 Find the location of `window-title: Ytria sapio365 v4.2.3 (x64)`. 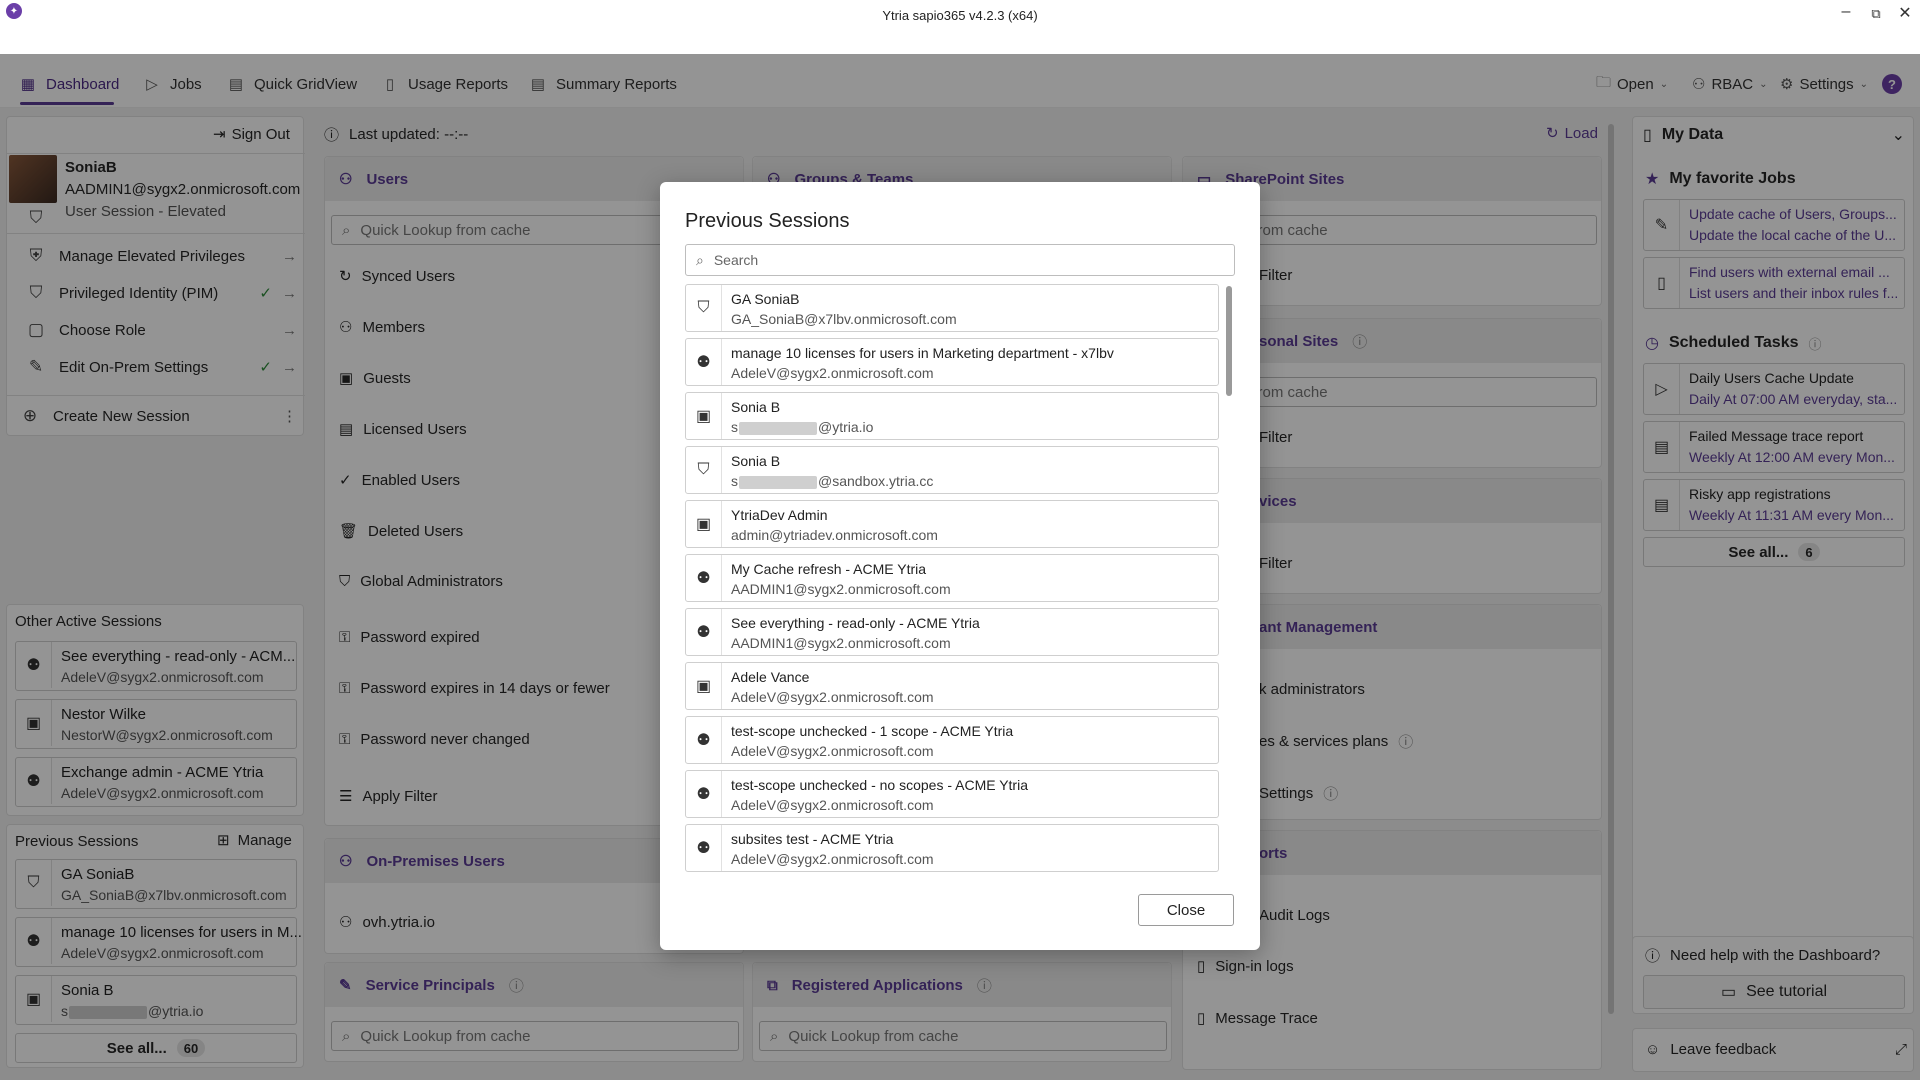

window-title: Ytria sapio365 v4.2.3 (x64) is located at coordinates (960, 15).